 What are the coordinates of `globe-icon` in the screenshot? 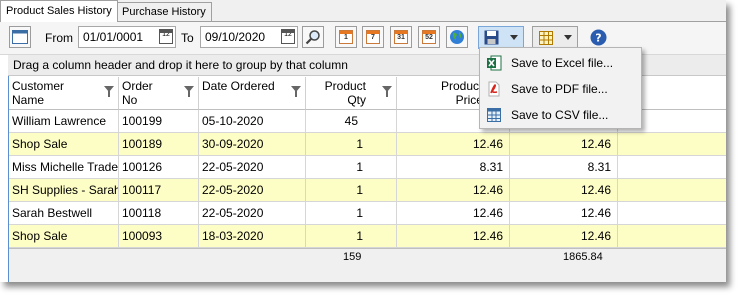 It's located at (457, 37).